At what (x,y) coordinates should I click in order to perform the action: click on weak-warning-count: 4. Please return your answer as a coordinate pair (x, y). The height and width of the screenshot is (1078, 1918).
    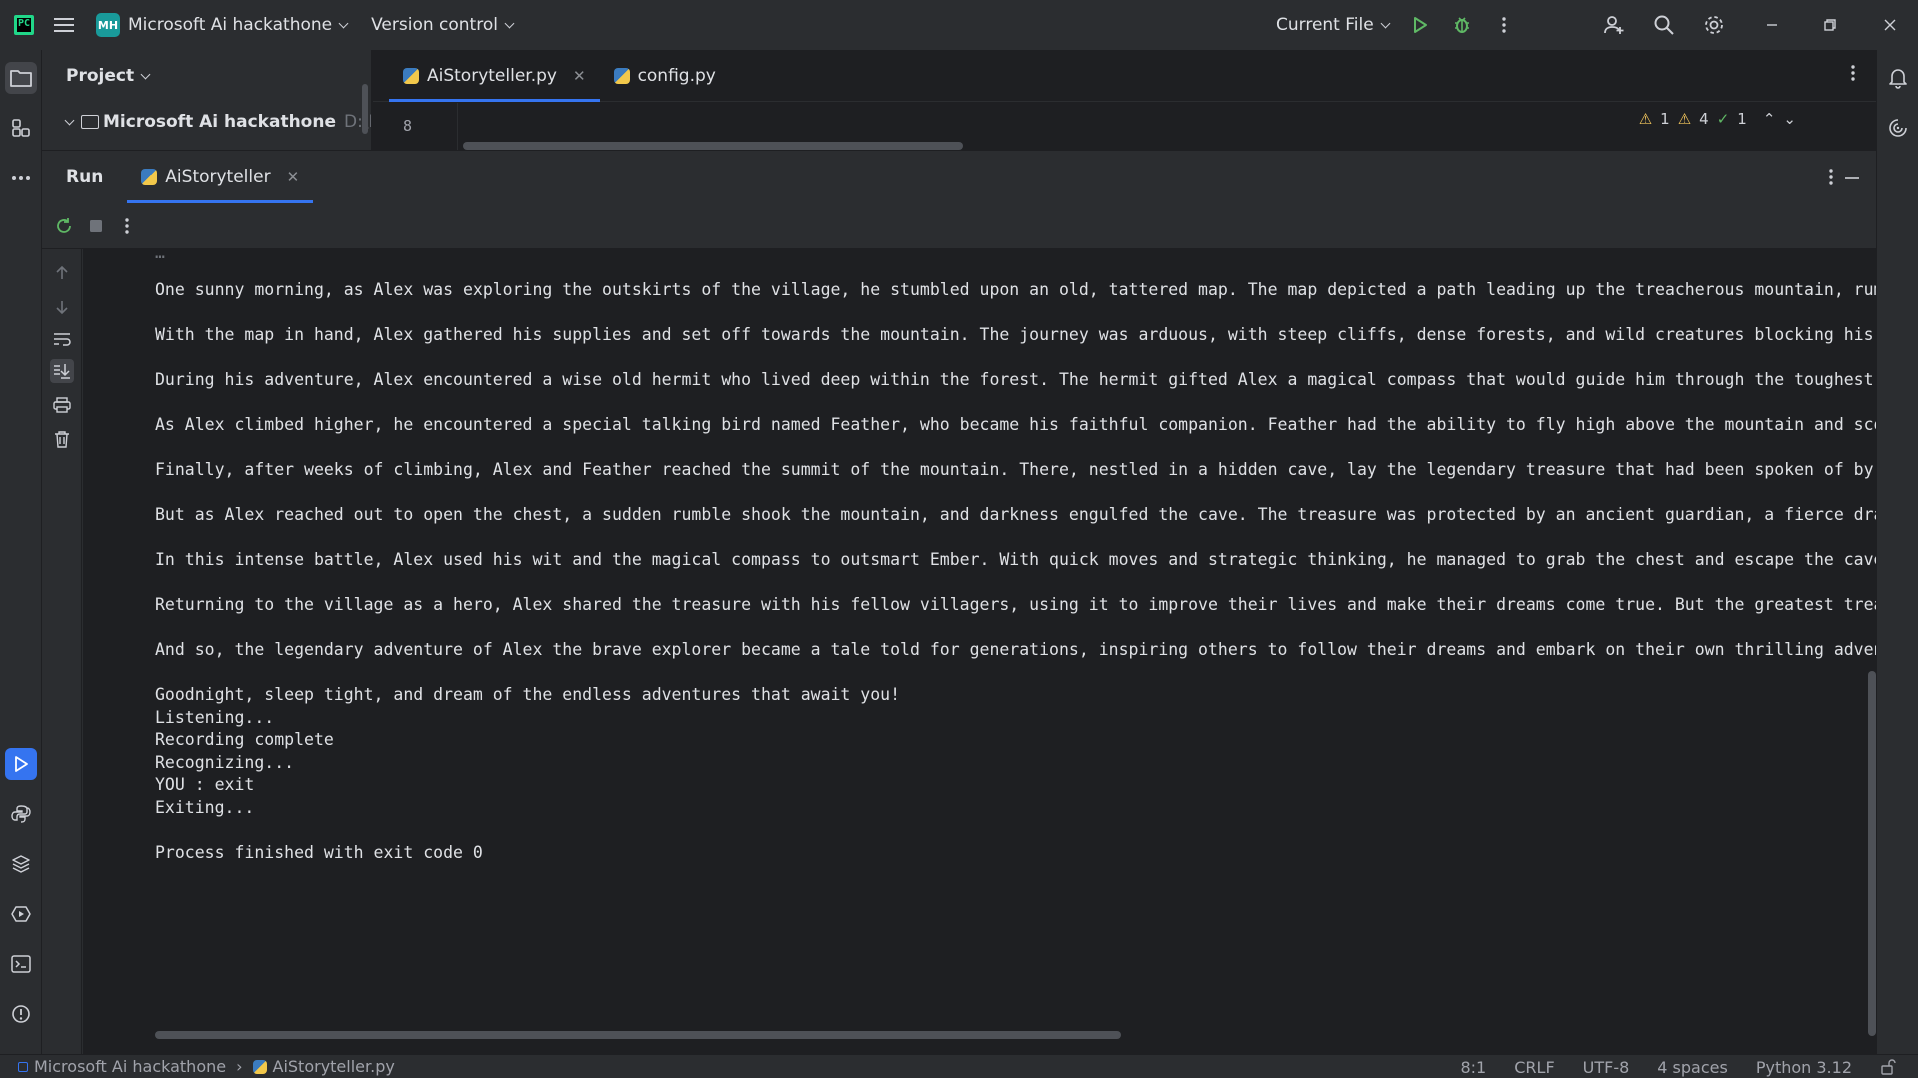
    Looking at the image, I should click on (1704, 119).